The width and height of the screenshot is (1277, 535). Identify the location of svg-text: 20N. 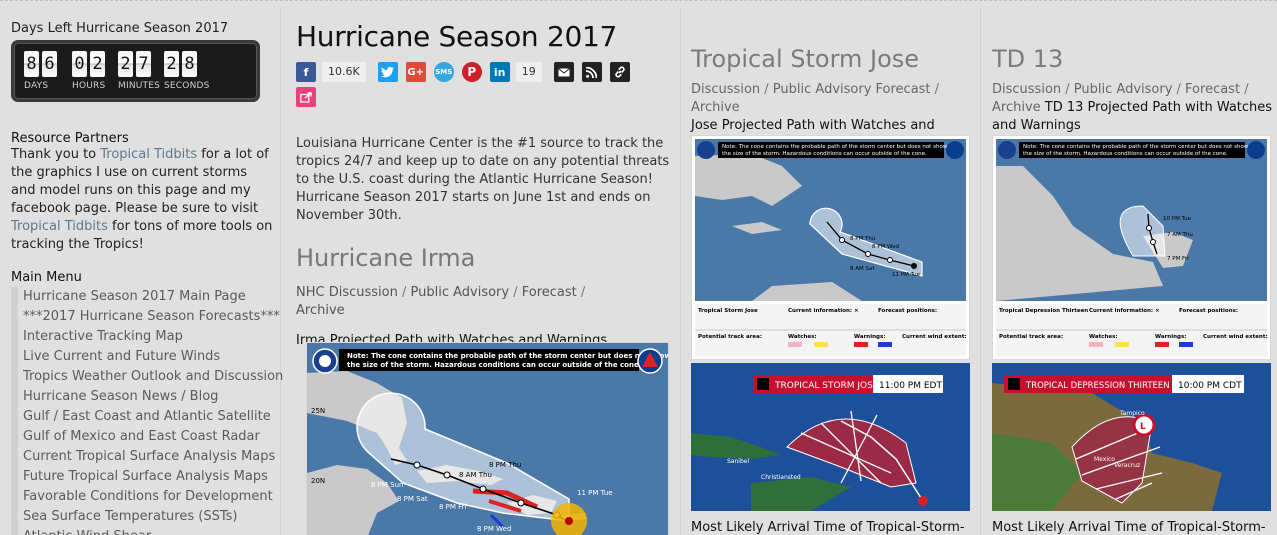
(318, 481).